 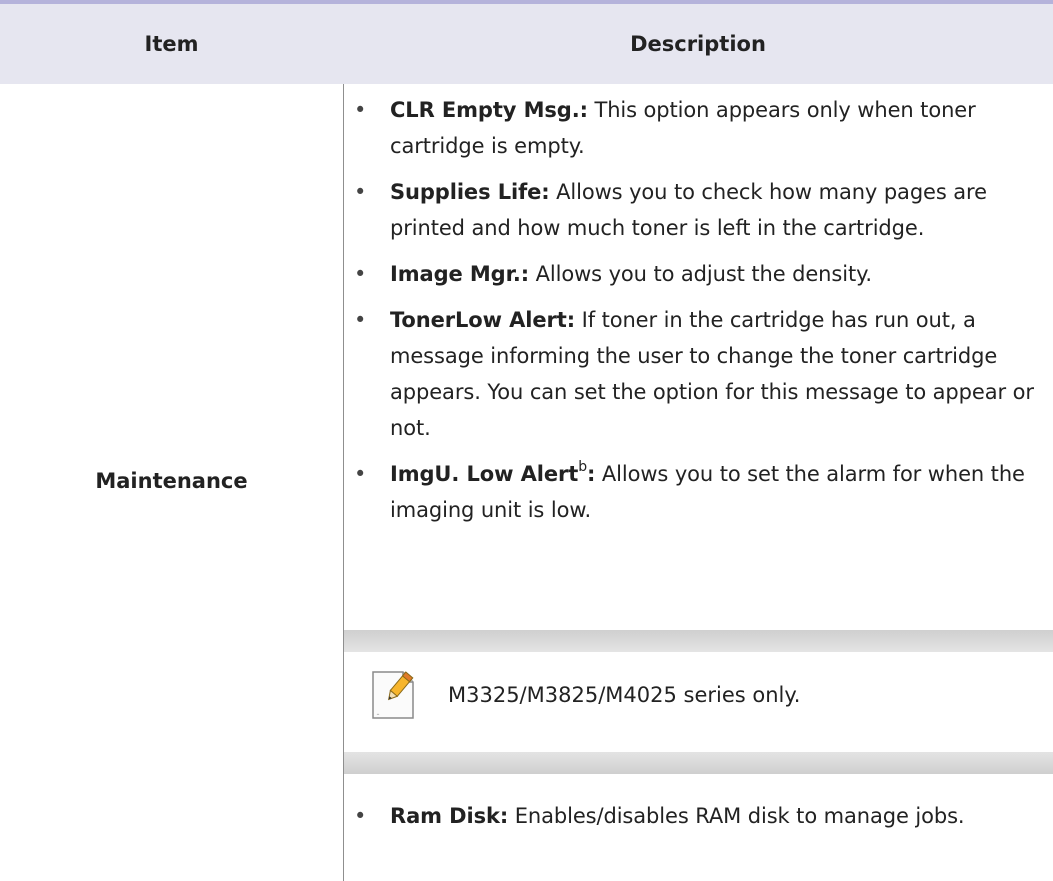 What do you see at coordinates (483, 320) in the screenshot?
I see `bullet-term: TonerLow Alert:` at bounding box center [483, 320].